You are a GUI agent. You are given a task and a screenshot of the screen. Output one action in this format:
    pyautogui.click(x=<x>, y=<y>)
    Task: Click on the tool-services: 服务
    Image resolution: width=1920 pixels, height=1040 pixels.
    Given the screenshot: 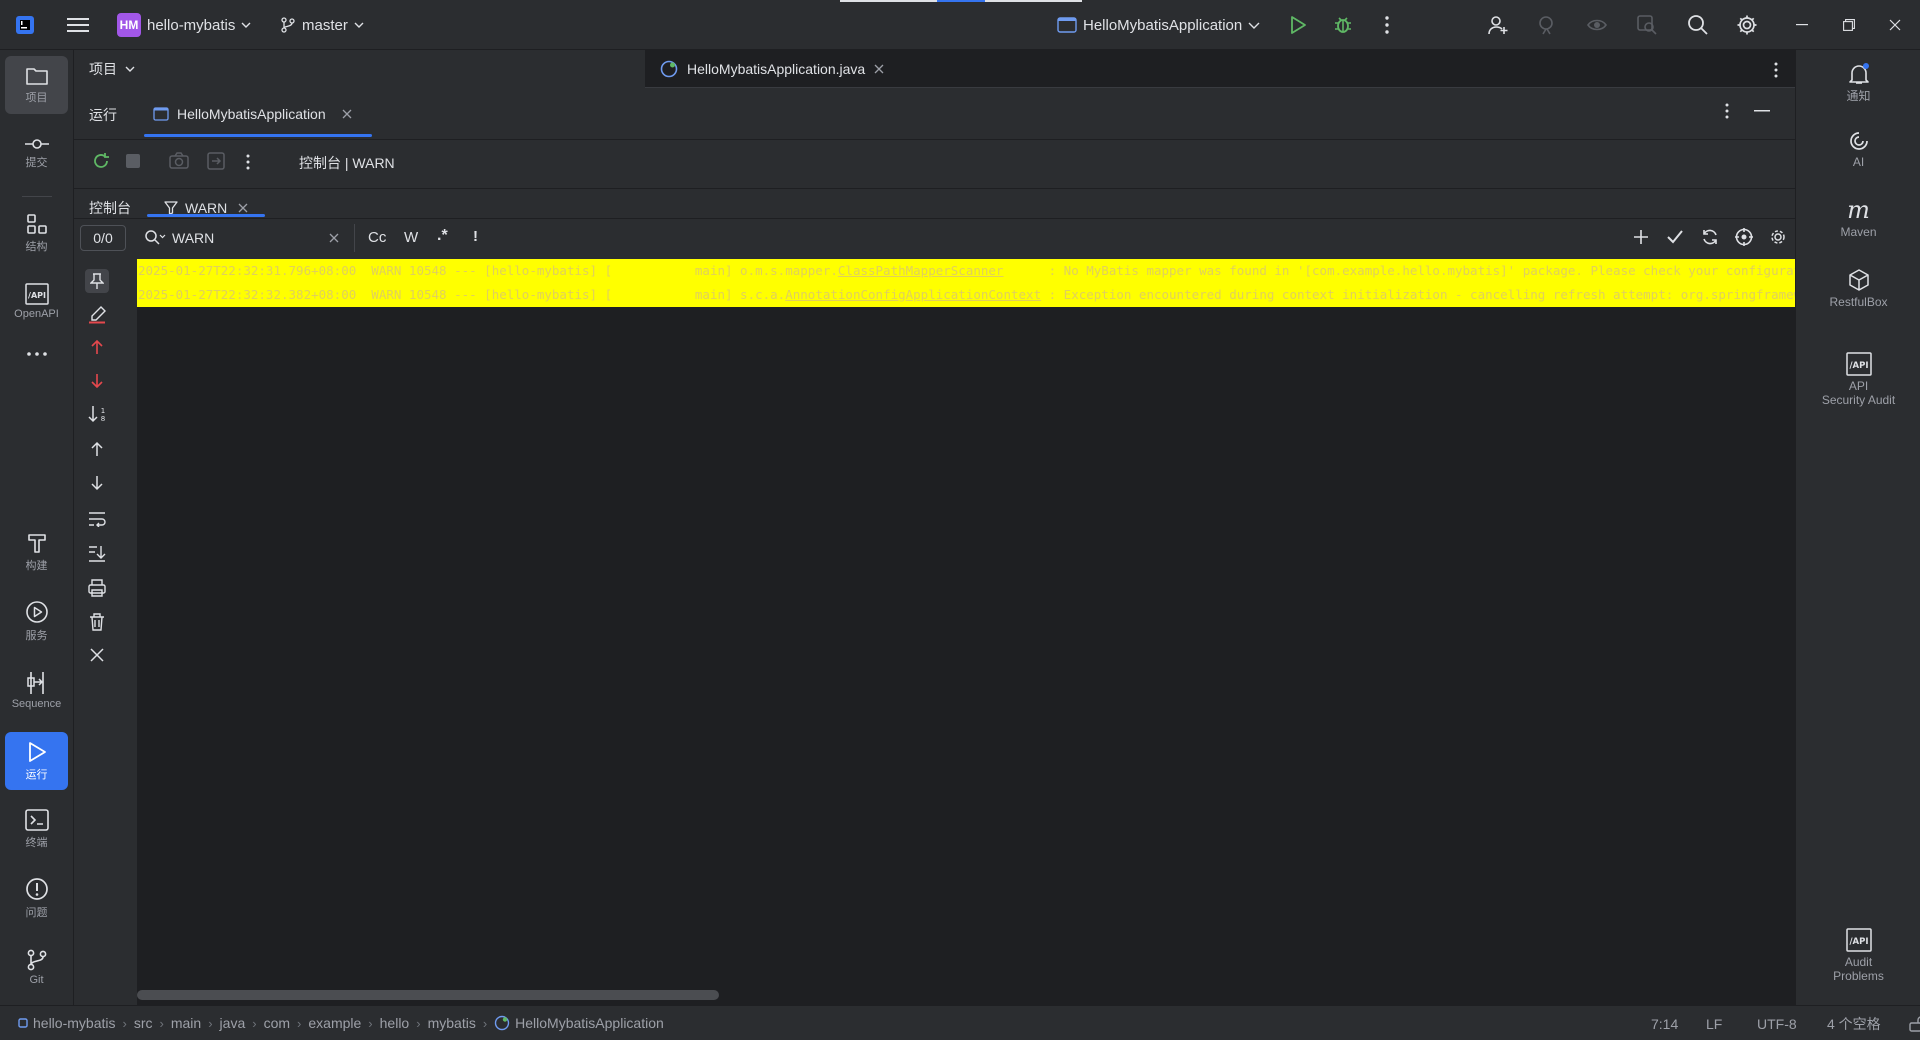 What is the action you would take?
    pyautogui.click(x=36, y=621)
    